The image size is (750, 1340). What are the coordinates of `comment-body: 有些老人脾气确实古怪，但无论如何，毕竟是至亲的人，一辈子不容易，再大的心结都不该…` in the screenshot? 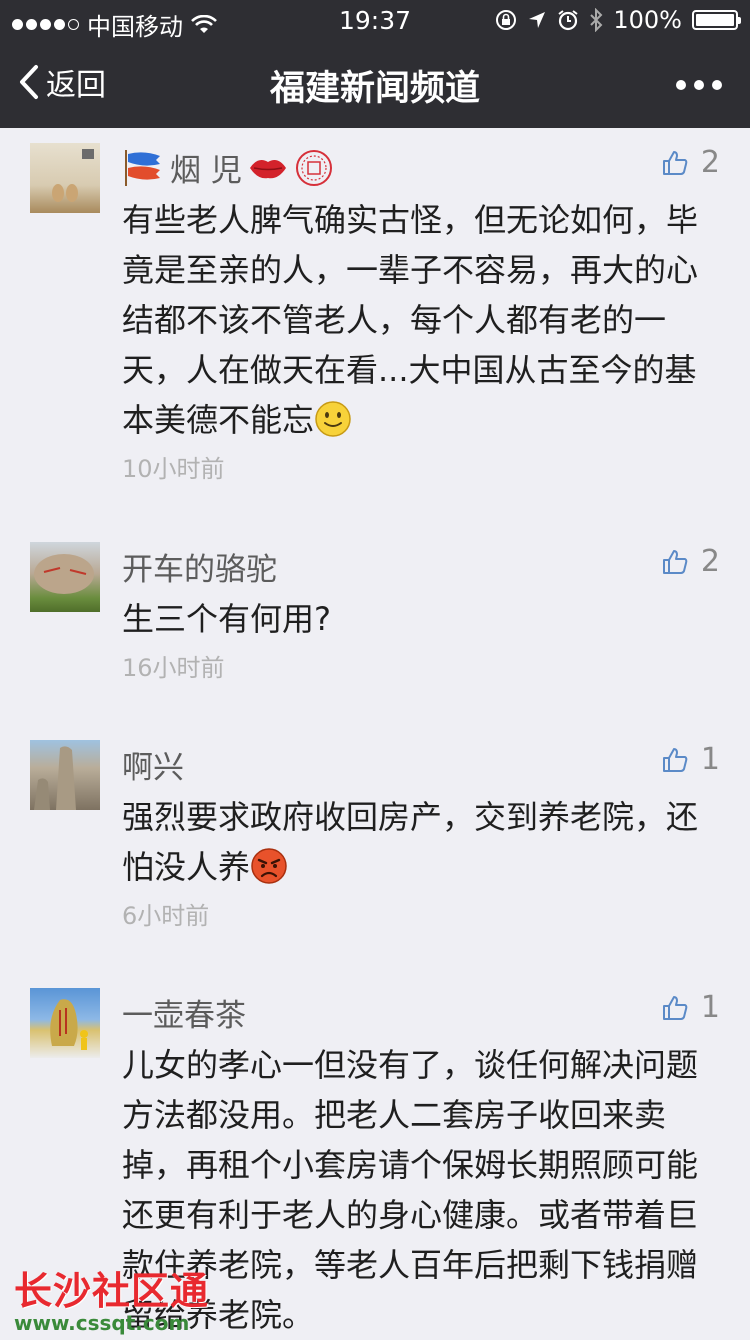 It's located at (410, 320).